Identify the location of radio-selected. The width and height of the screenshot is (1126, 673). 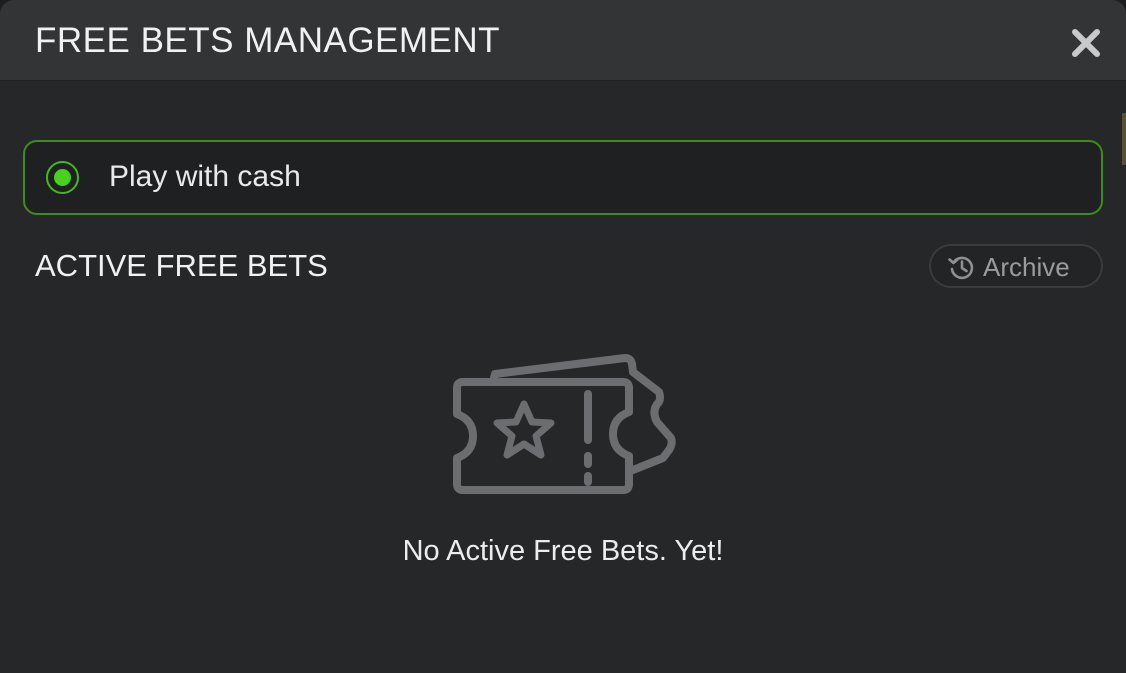
(62, 177).